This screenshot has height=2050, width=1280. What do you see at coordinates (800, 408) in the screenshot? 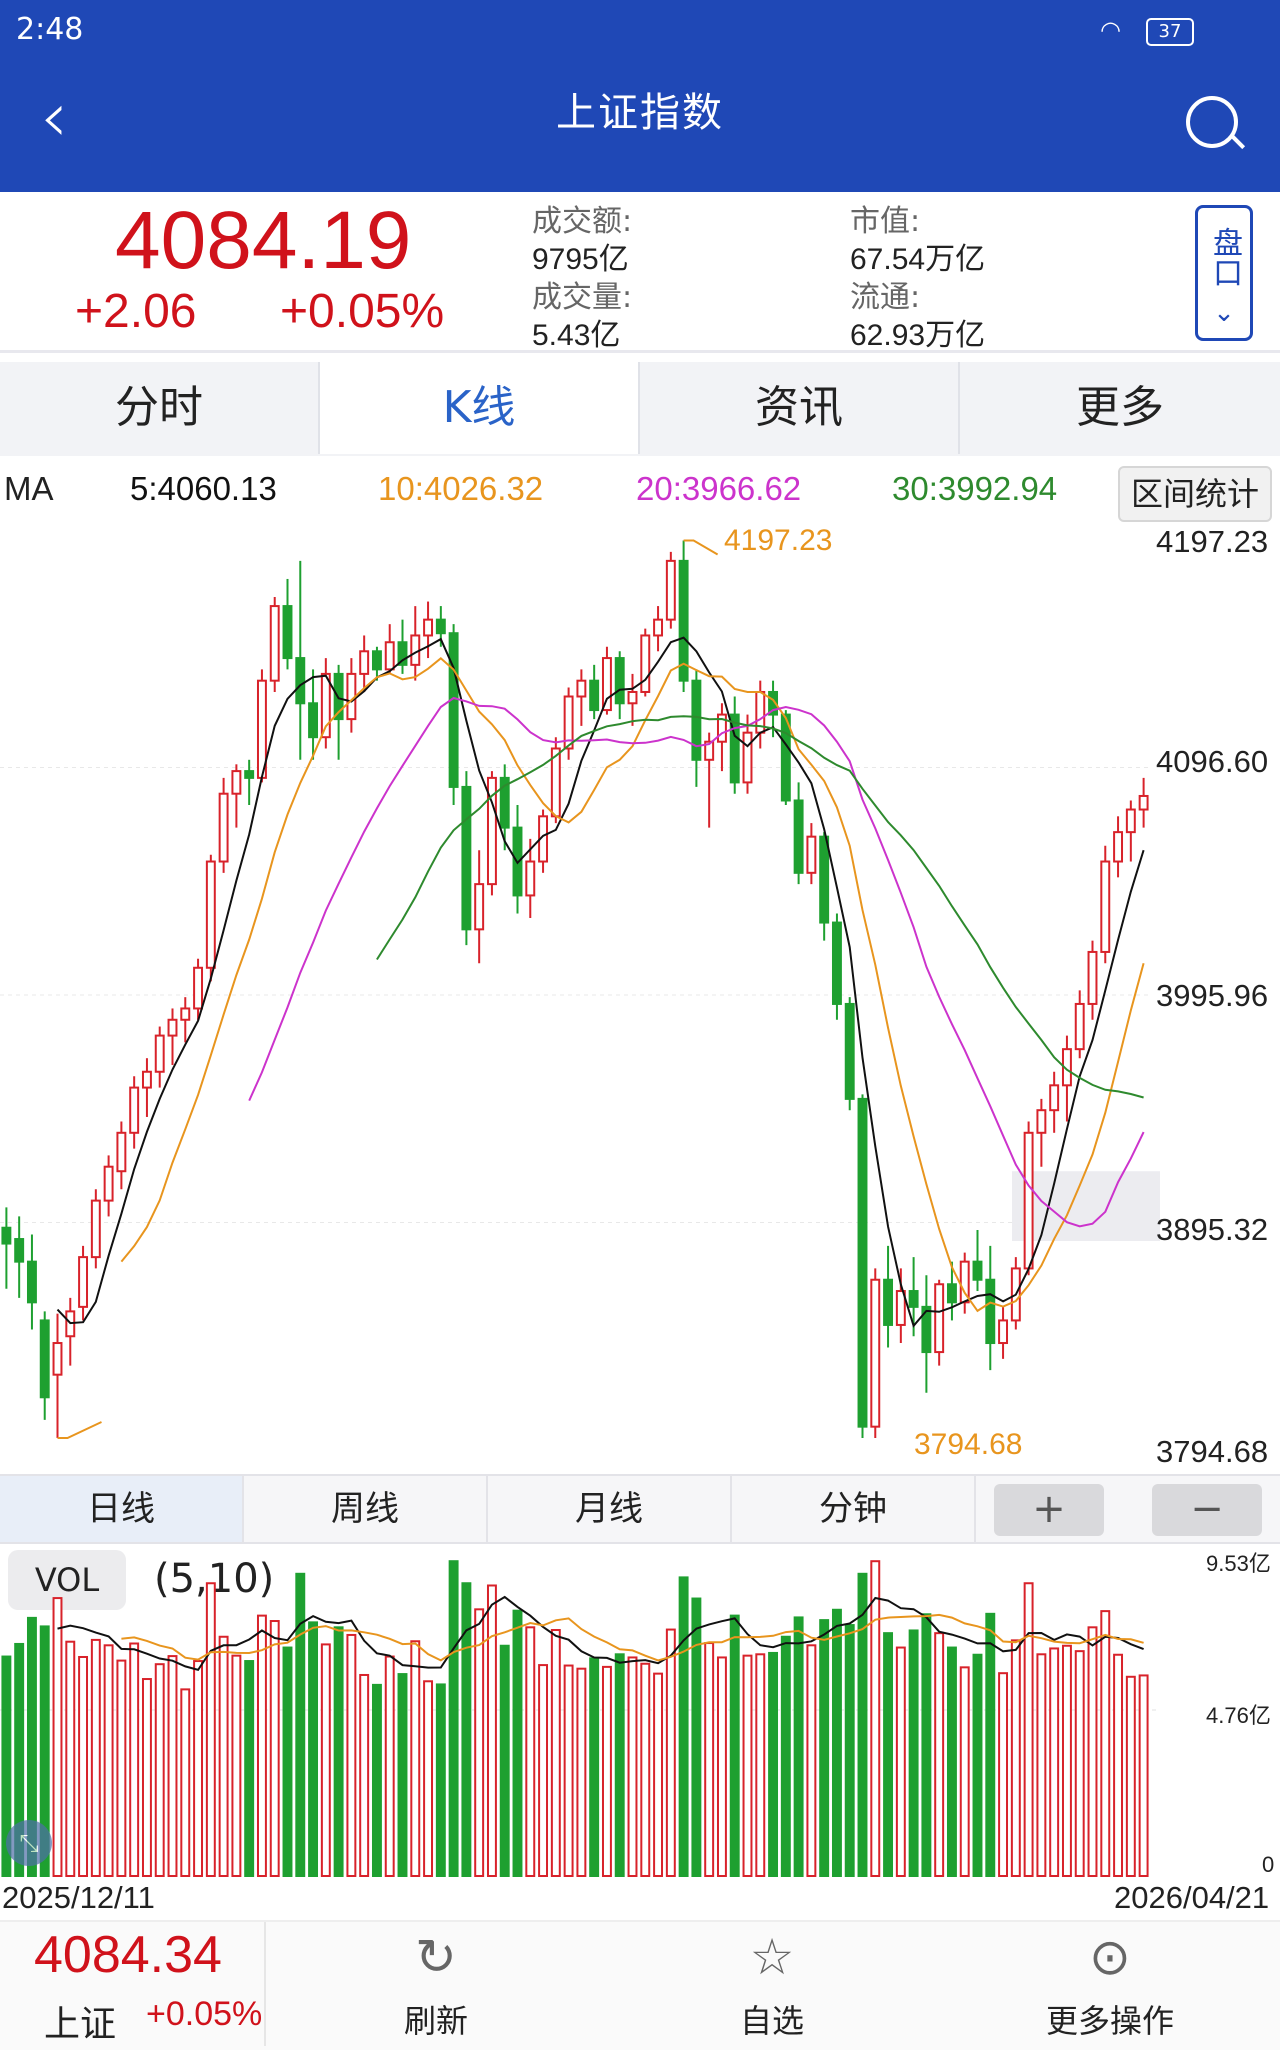
I see `tab-news: 资讯` at bounding box center [800, 408].